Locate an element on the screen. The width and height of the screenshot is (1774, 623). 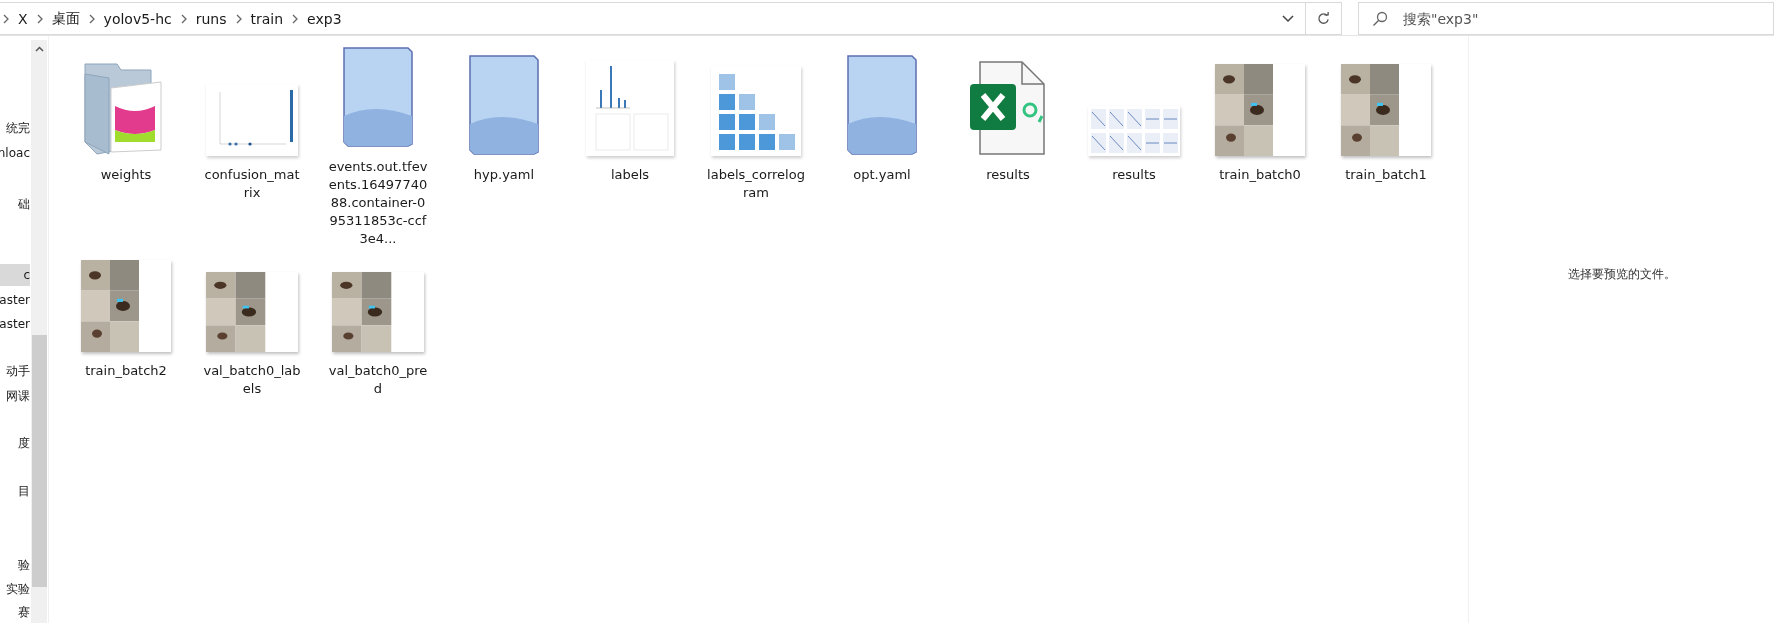
file-name: val_batch0_pred is located at coordinates (378, 380).